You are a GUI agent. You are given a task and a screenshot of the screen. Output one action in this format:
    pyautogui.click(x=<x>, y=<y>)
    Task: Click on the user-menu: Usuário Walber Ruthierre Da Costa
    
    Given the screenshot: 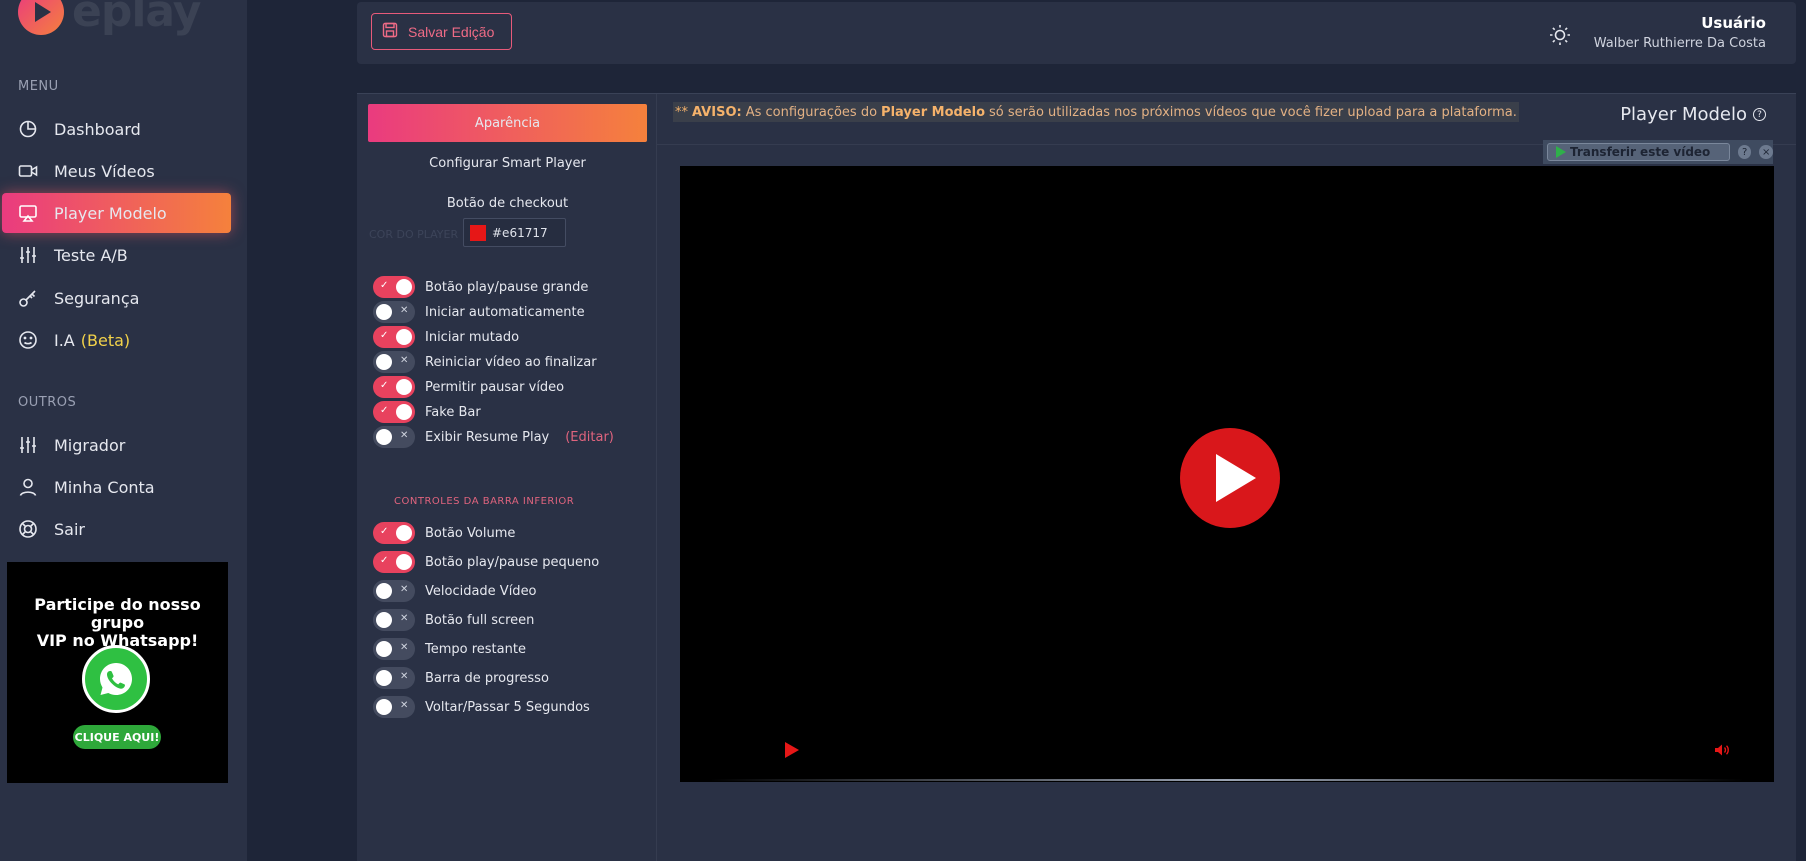 What is the action you would take?
    pyautogui.click(x=1680, y=32)
    